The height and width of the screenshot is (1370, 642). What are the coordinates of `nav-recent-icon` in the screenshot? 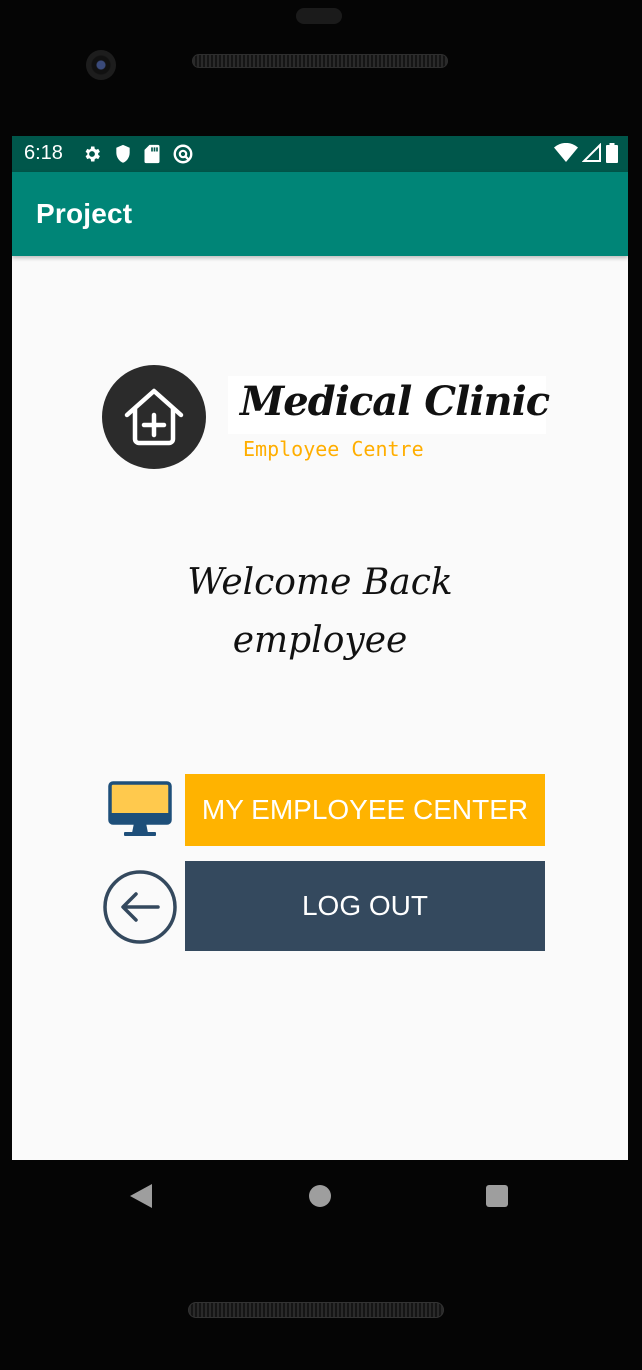 It's located at (497, 1196).